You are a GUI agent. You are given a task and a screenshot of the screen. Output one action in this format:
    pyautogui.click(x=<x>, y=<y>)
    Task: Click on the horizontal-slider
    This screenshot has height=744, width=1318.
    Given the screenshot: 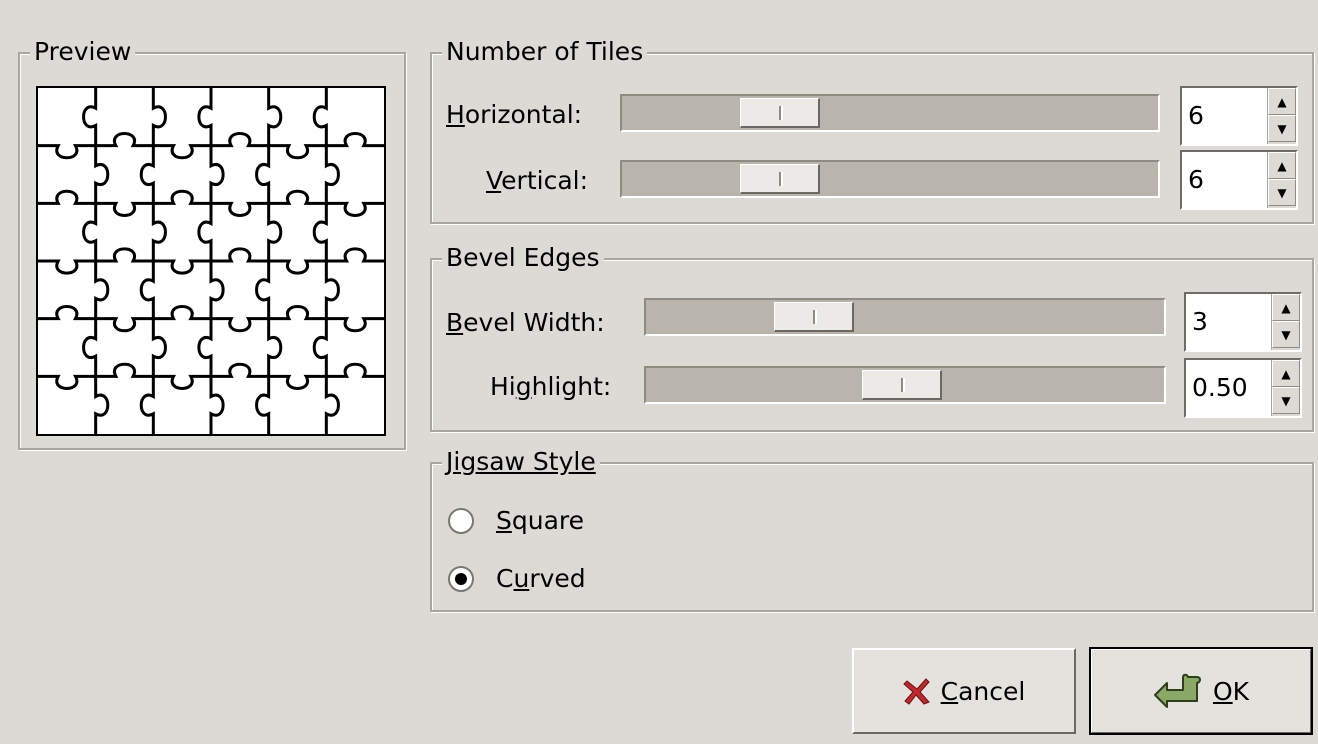 What is the action you would take?
    pyautogui.click(x=890, y=113)
    